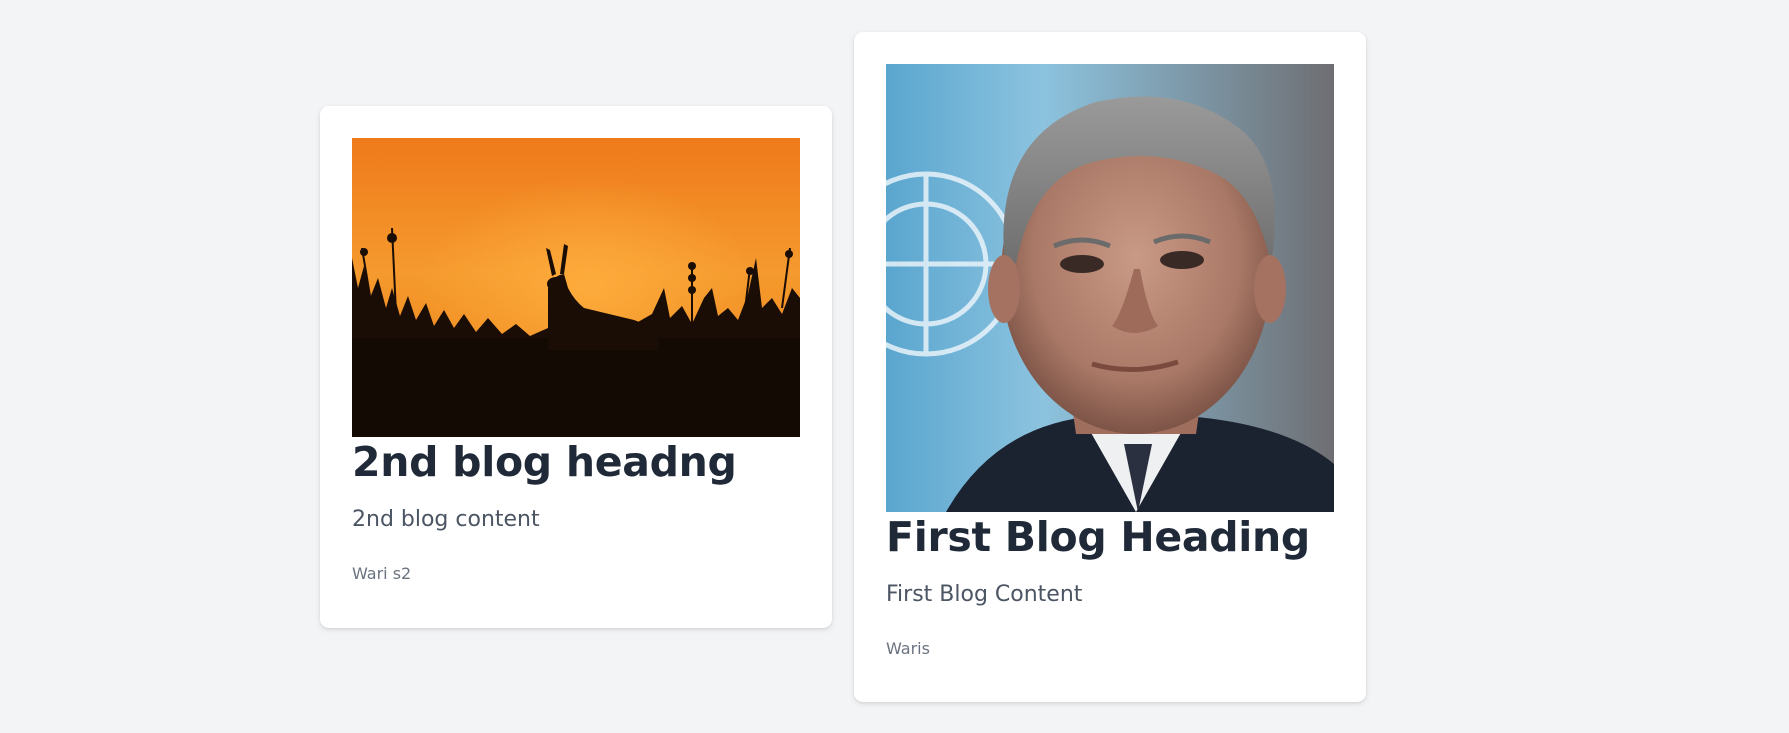 The image size is (1789, 733). Describe the element at coordinates (446, 519) in the screenshot. I see `blog-content: 2nd blog content` at that location.